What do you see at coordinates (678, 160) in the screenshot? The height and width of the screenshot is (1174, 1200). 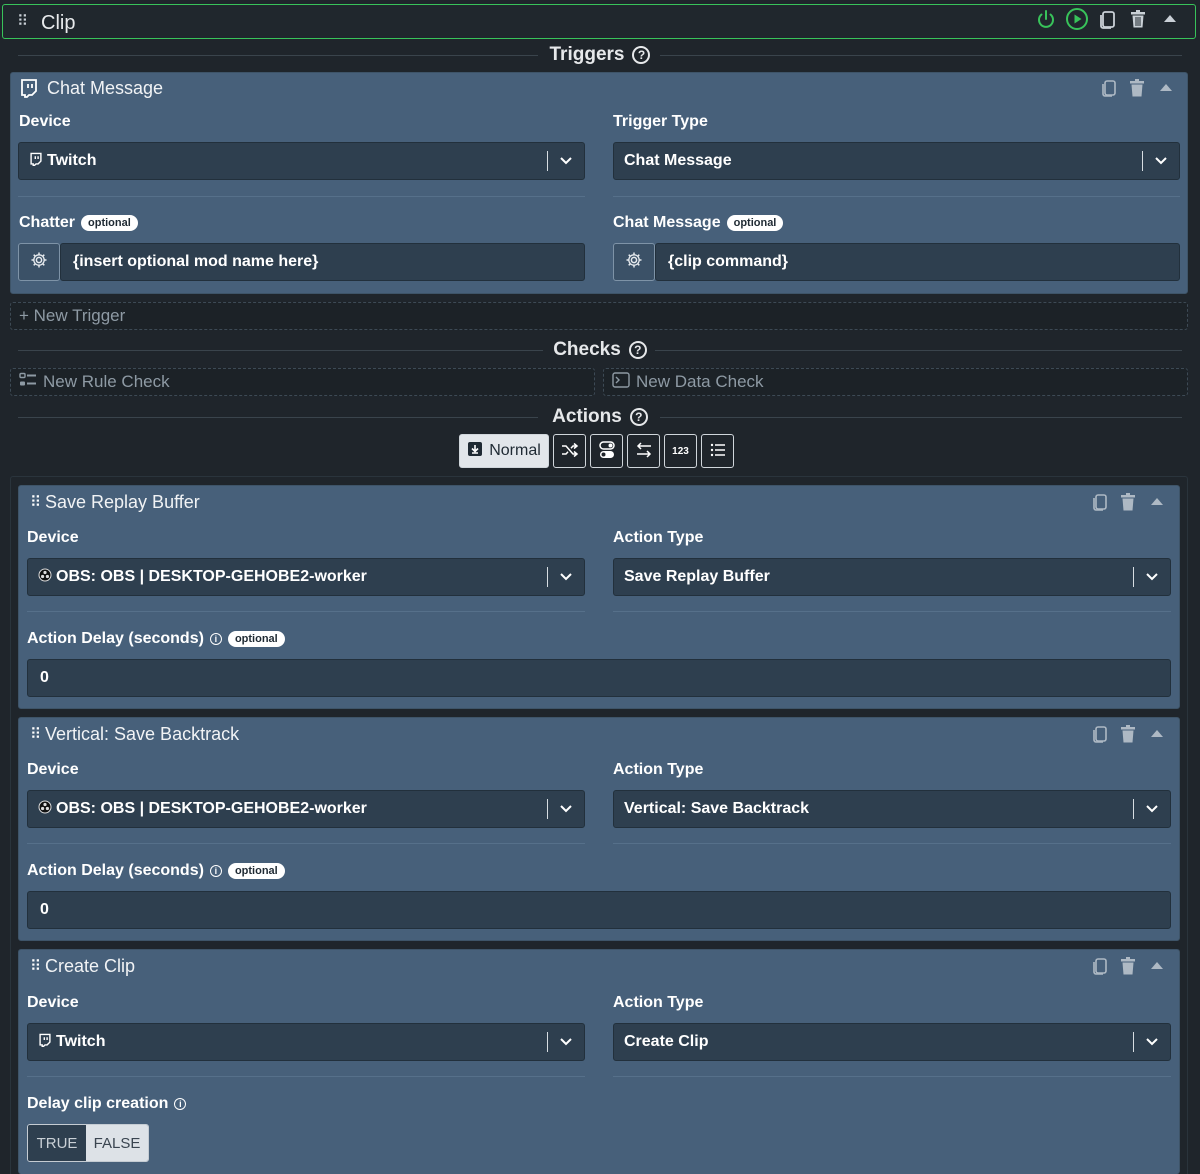 I see `select-value: Chat Message` at bounding box center [678, 160].